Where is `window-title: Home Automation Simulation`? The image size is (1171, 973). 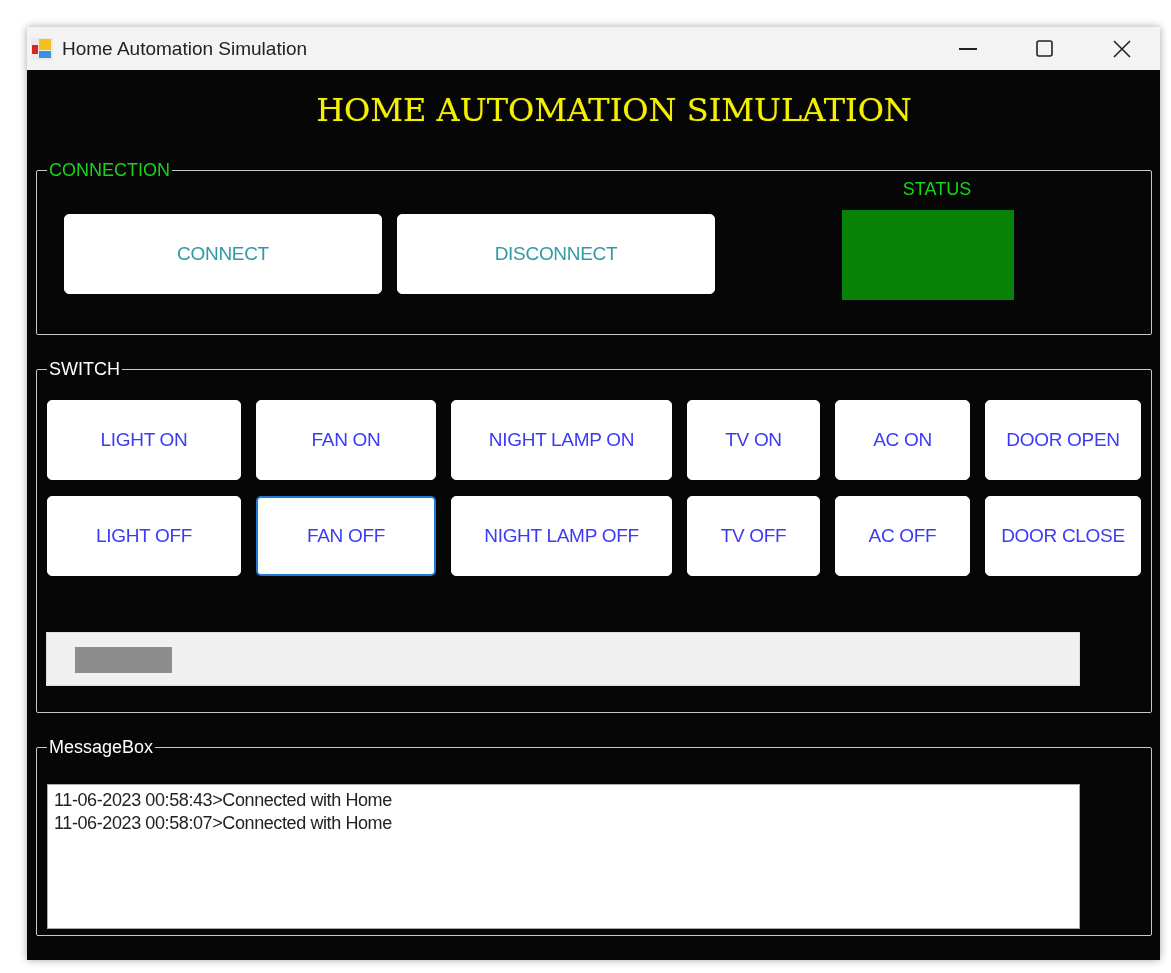
window-title: Home Automation Simulation is located at coordinates (185, 48).